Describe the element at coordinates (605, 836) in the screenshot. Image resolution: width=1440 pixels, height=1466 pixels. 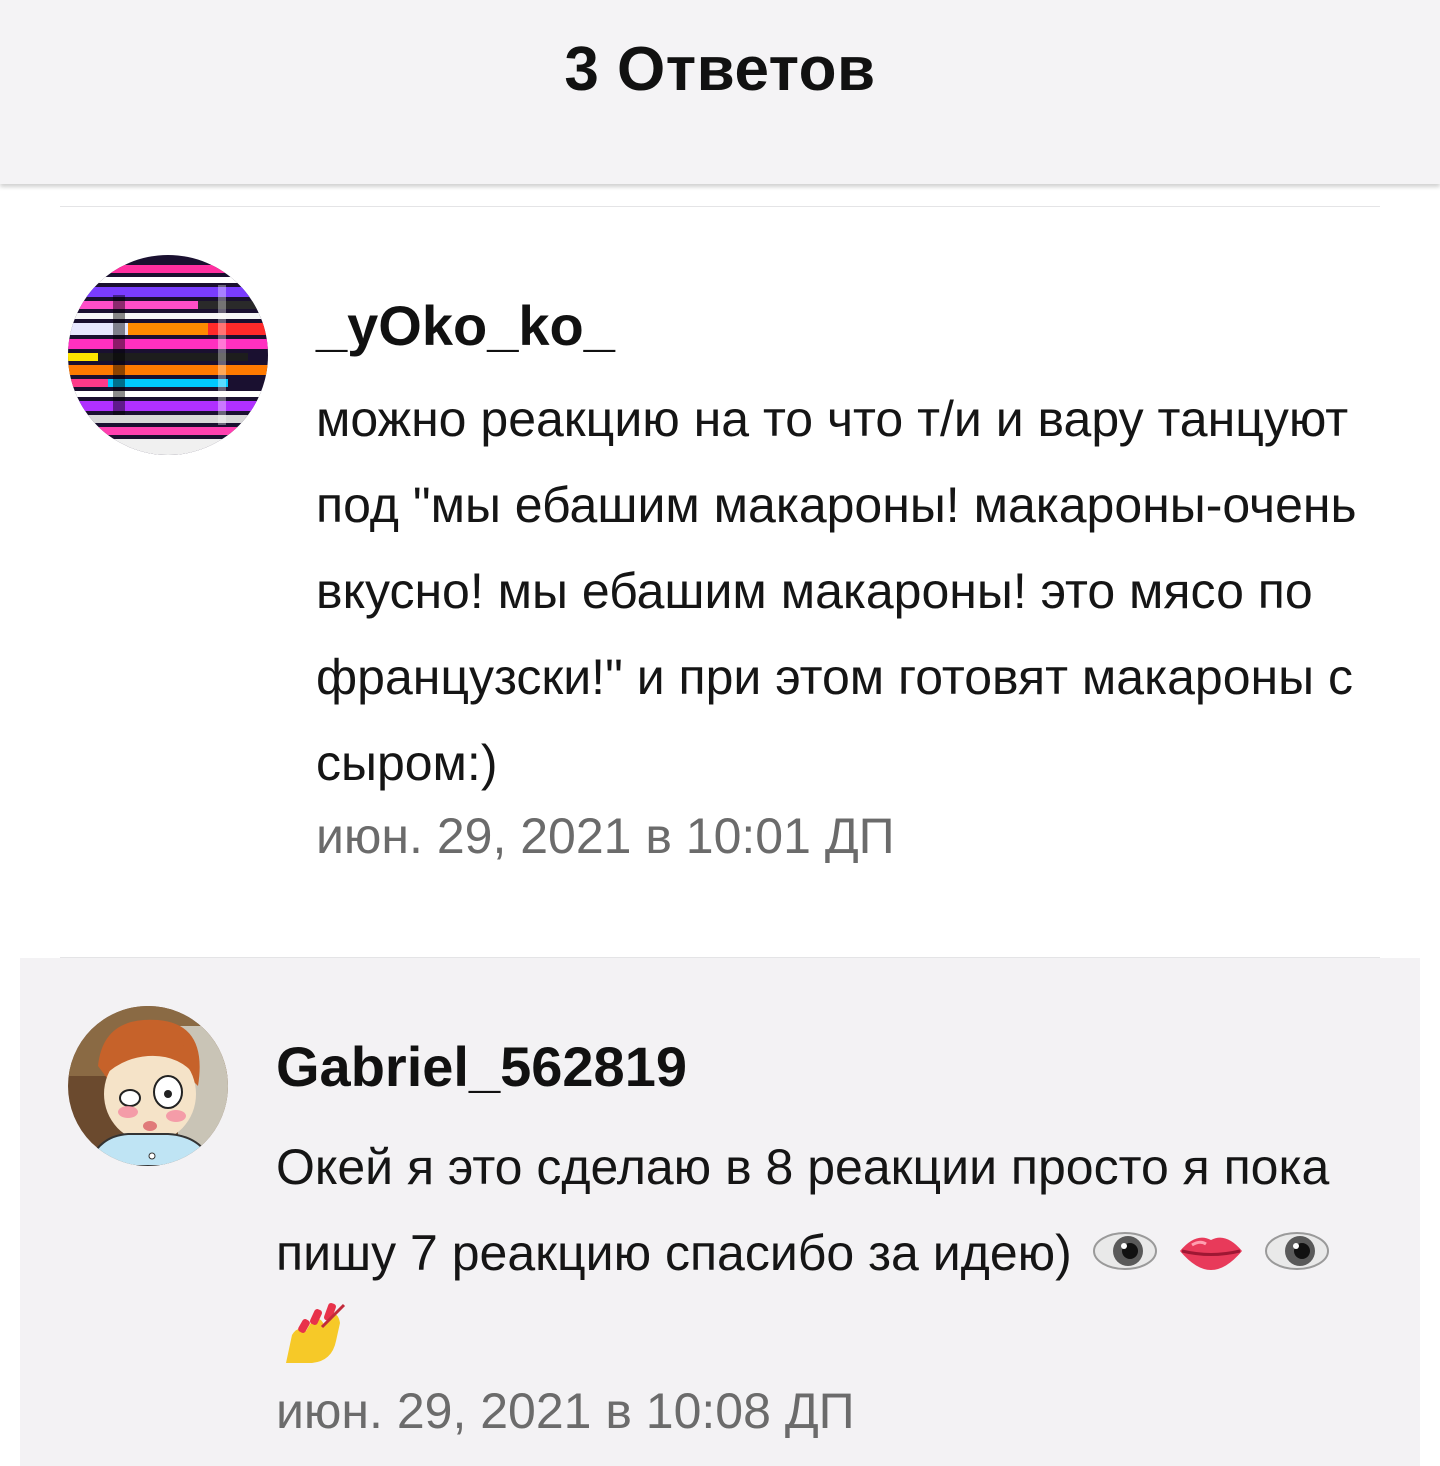
I see `comment-timestamp: июн. 29, 2021 в 10:01 ДП` at that location.